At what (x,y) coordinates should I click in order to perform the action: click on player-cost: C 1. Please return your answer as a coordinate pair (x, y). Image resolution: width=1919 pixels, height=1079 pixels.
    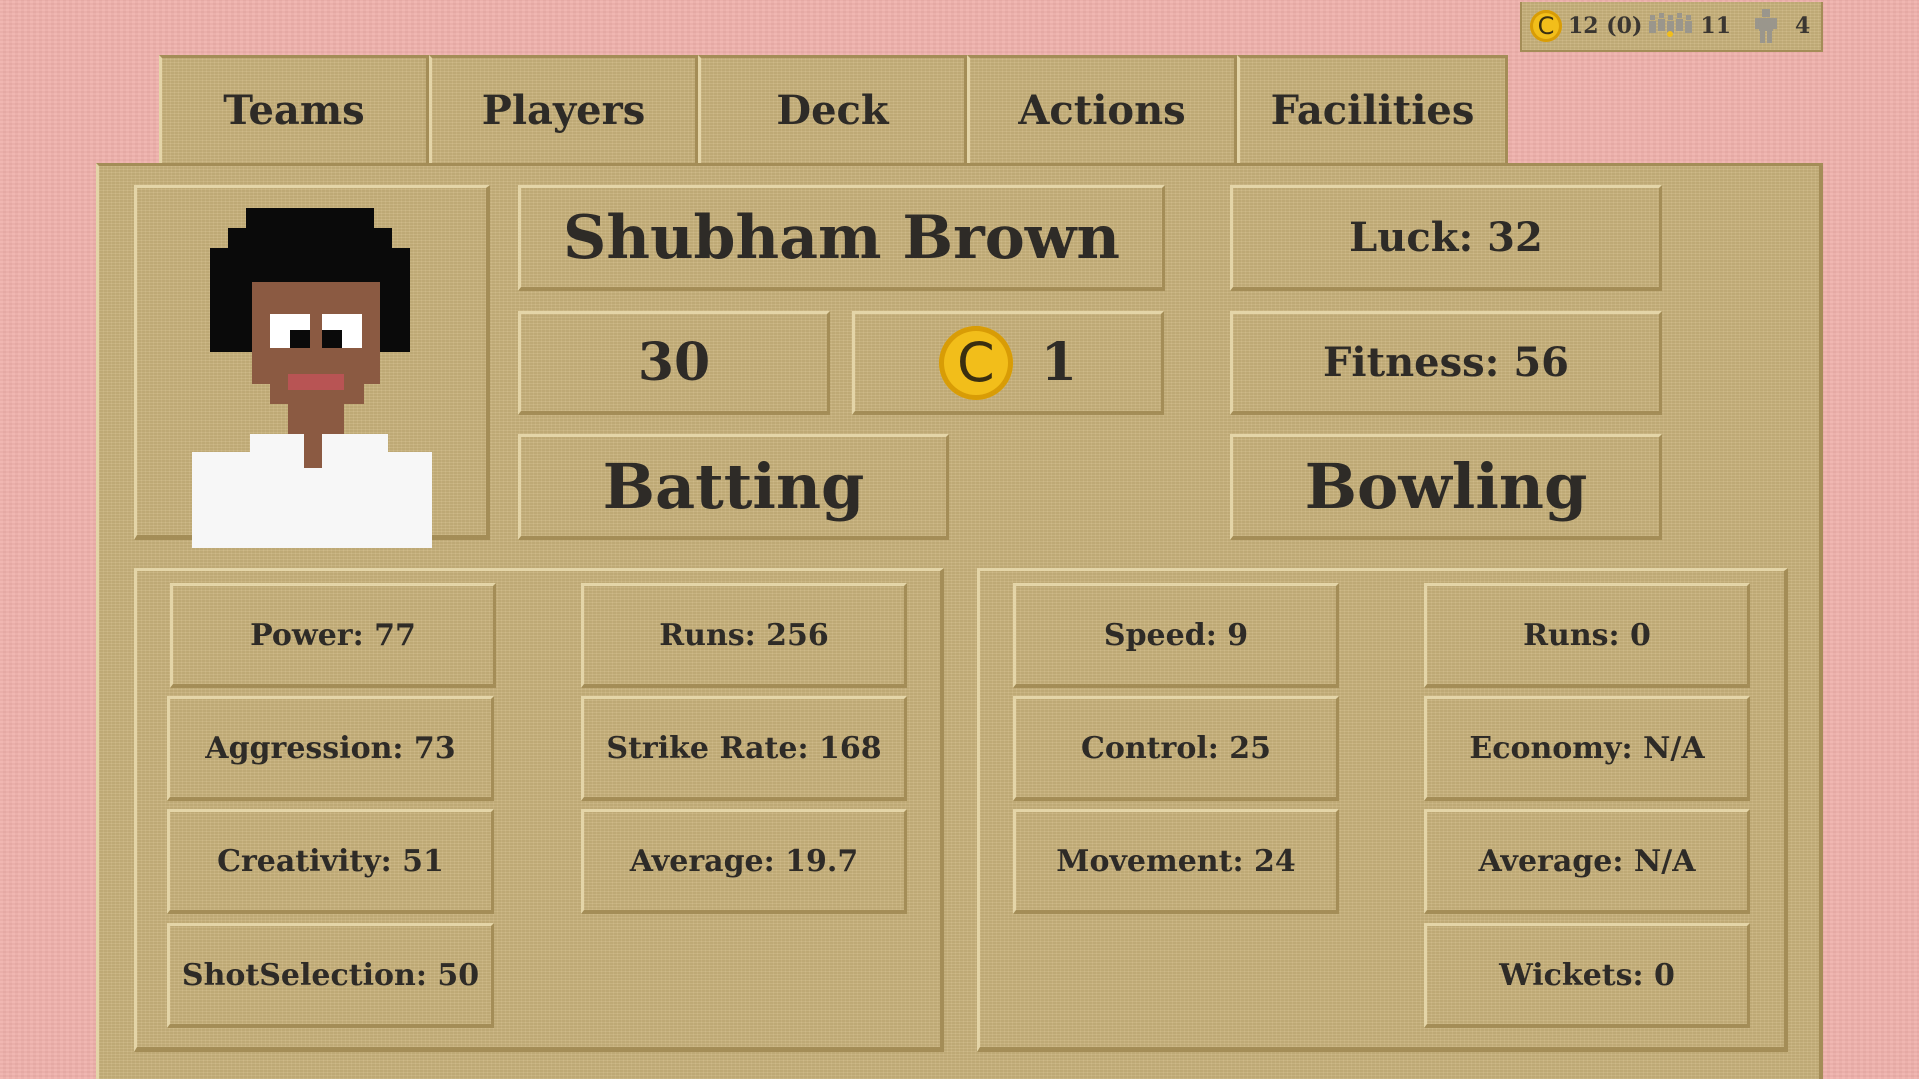
    Looking at the image, I should click on (1008, 363).